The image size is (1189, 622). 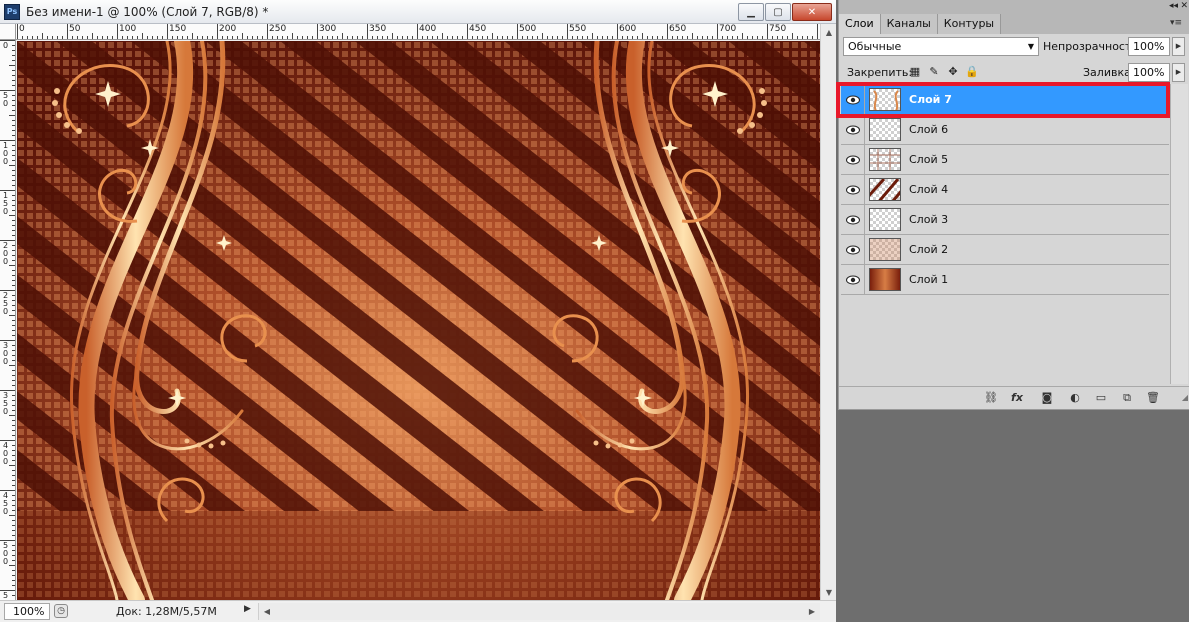 I want to click on panel-header: ◂◂ ✕, so click(x=1014, y=7).